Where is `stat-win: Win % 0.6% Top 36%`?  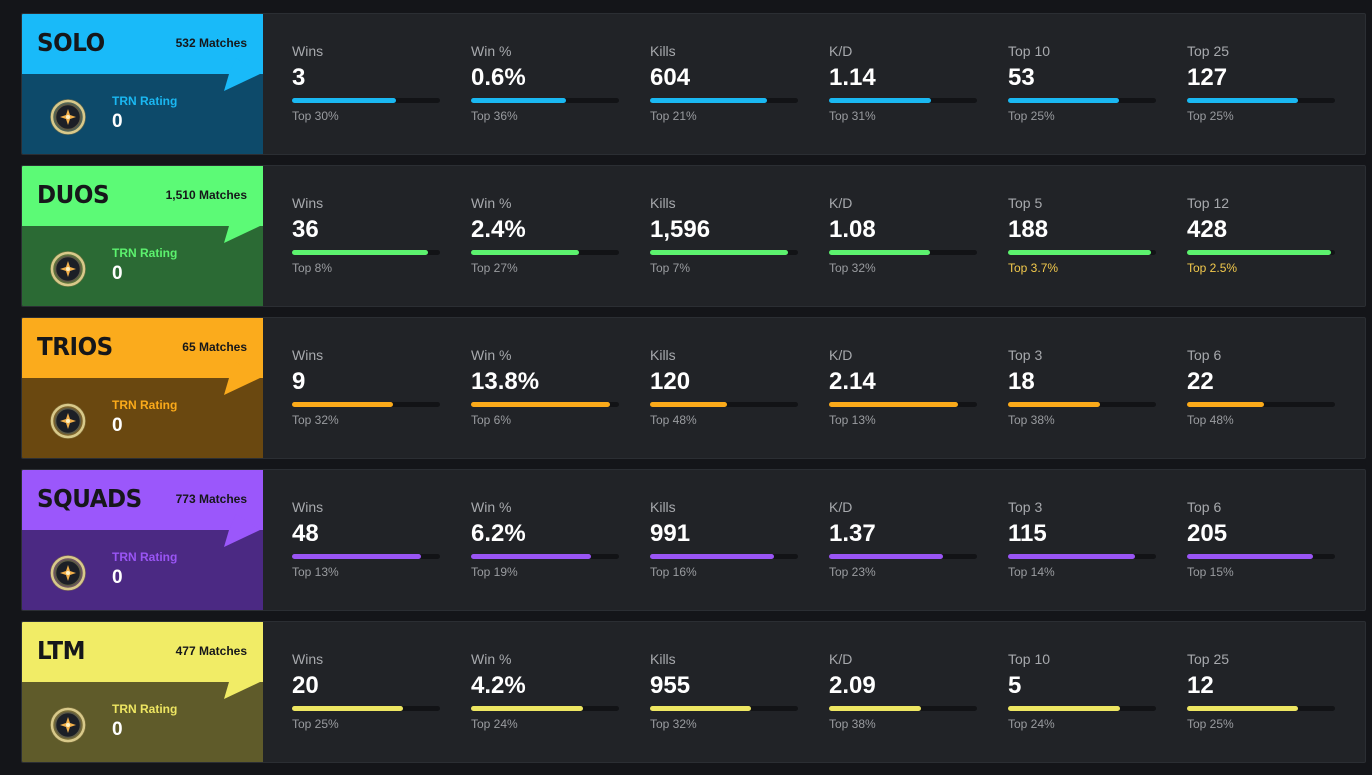 stat-win: Win % 0.6% Top 36% is located at coordinates (546, 84).